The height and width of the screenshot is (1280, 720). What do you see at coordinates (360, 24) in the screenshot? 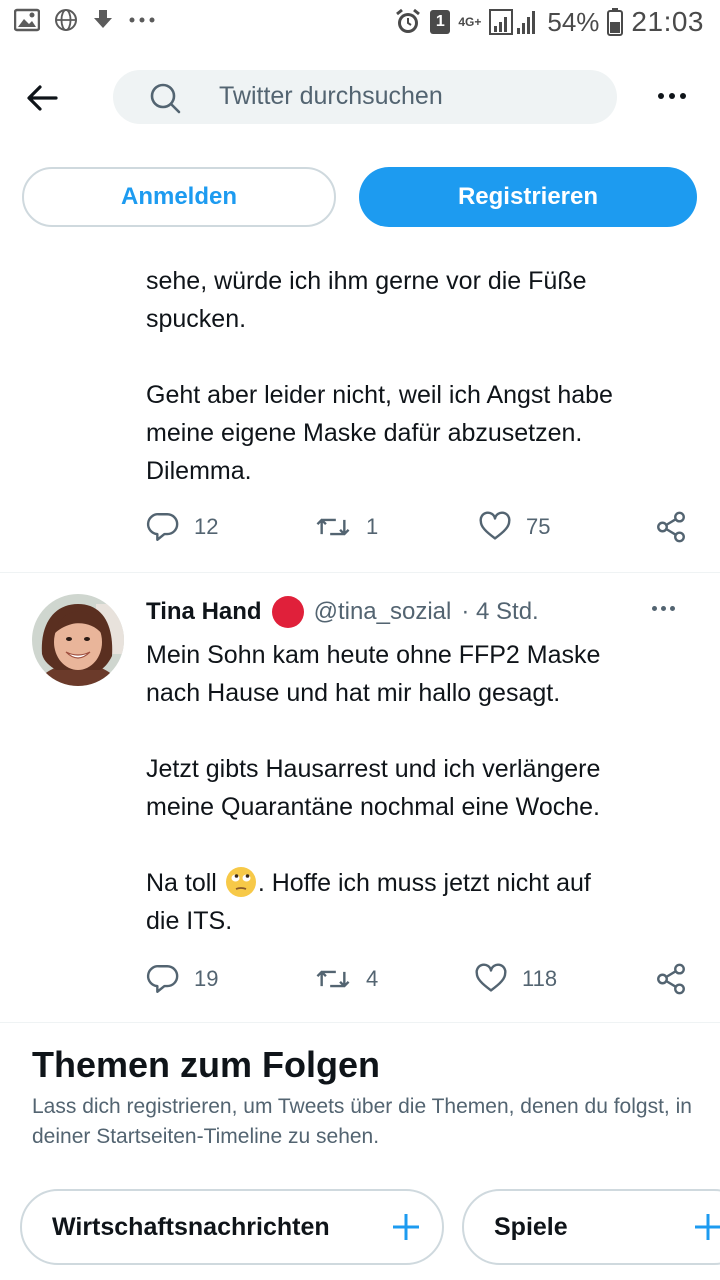
I see `status-bar: 1 4G+ 54% 21:03` at bounding box center [360, 24].